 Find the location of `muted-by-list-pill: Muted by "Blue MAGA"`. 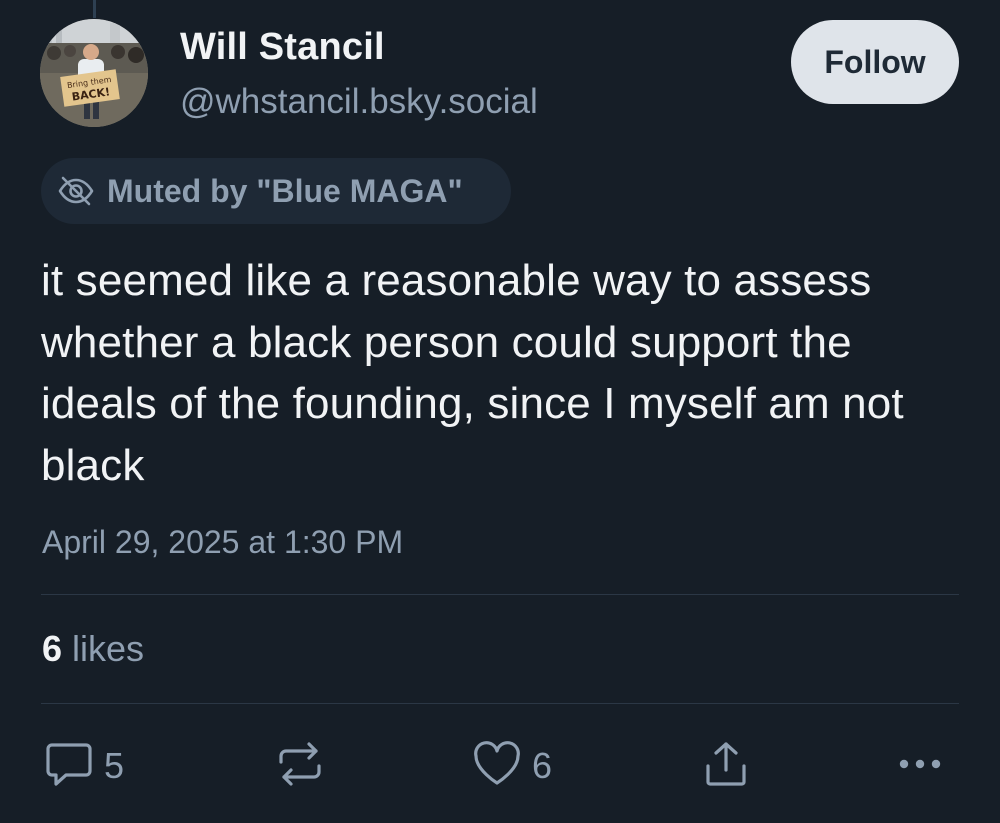

muted-by-list-pill: Muted by "Blue MAGA" is located at coordinates (276, 191).